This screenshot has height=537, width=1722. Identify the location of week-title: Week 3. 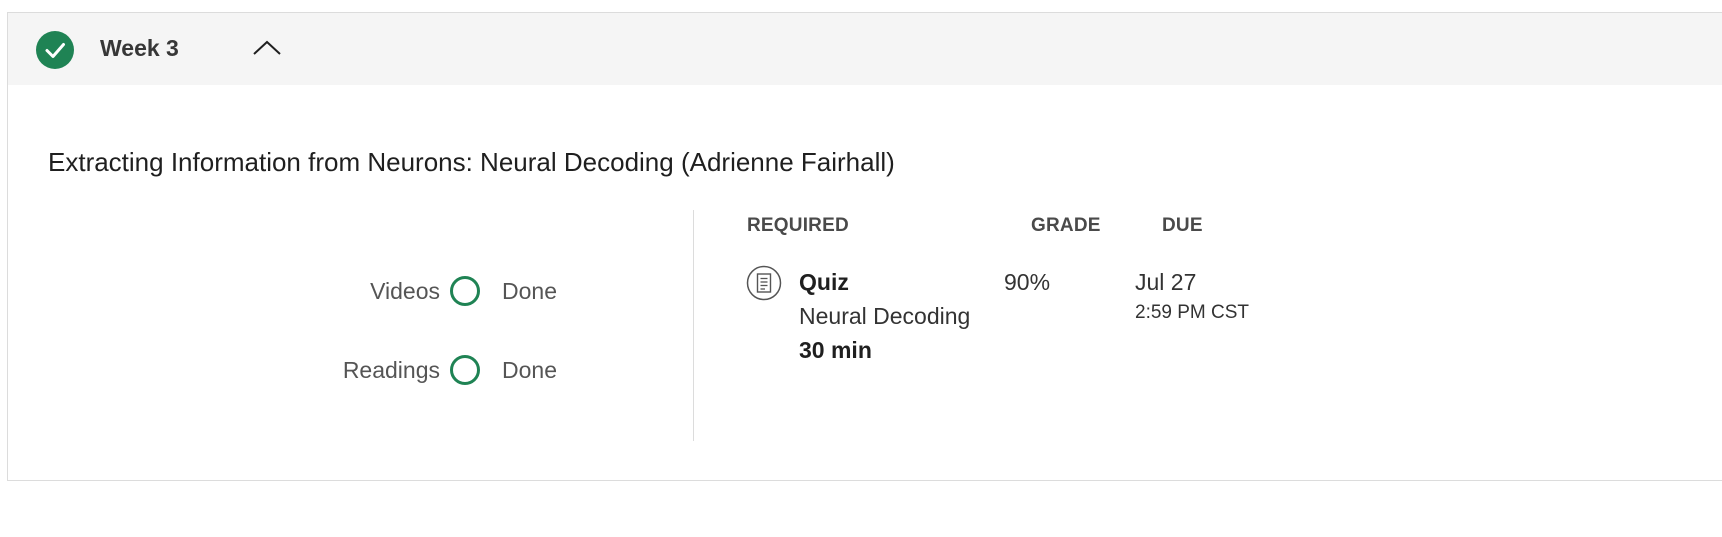
(139, 48).